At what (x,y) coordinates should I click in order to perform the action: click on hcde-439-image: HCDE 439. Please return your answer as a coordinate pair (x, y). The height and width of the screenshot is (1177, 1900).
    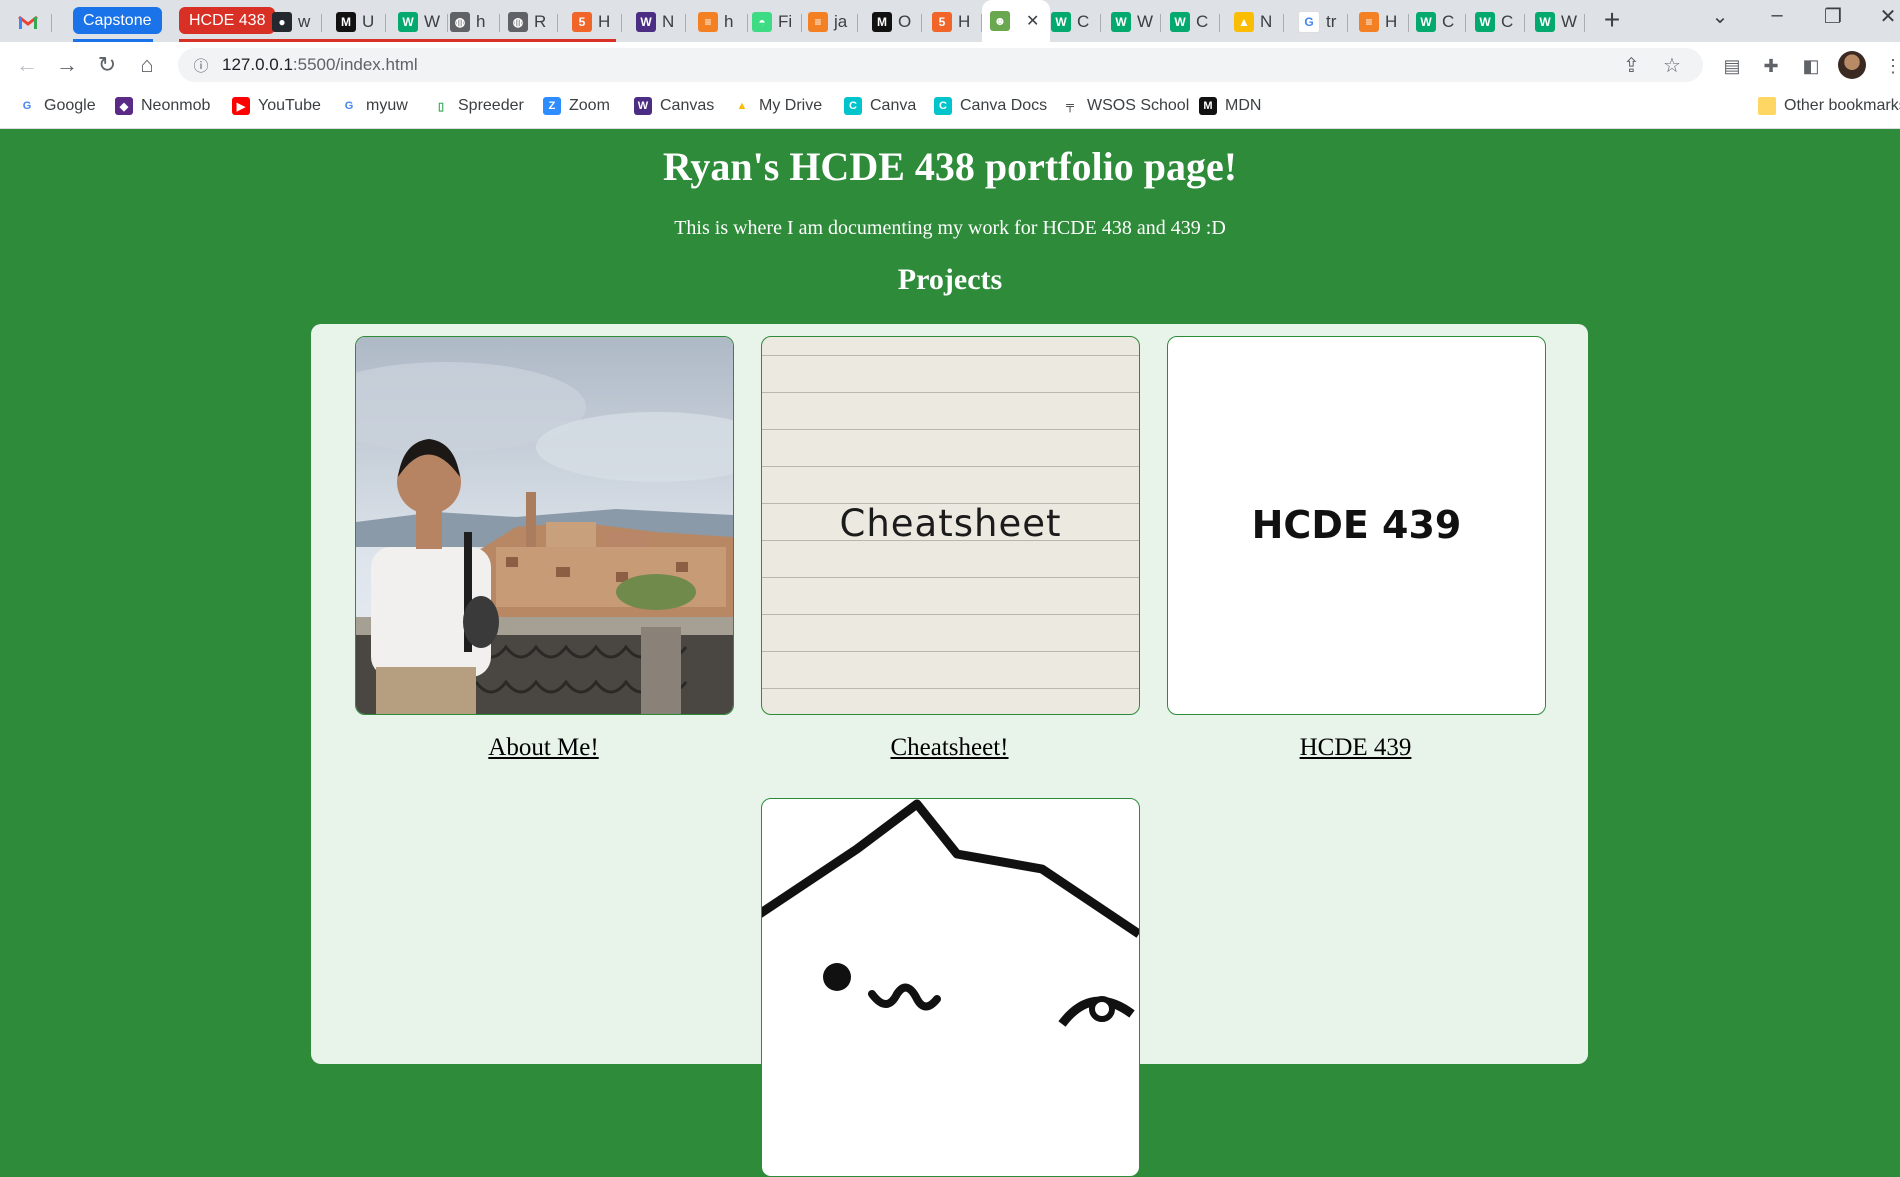
    Looking at the image, I should click on (1356, 525).